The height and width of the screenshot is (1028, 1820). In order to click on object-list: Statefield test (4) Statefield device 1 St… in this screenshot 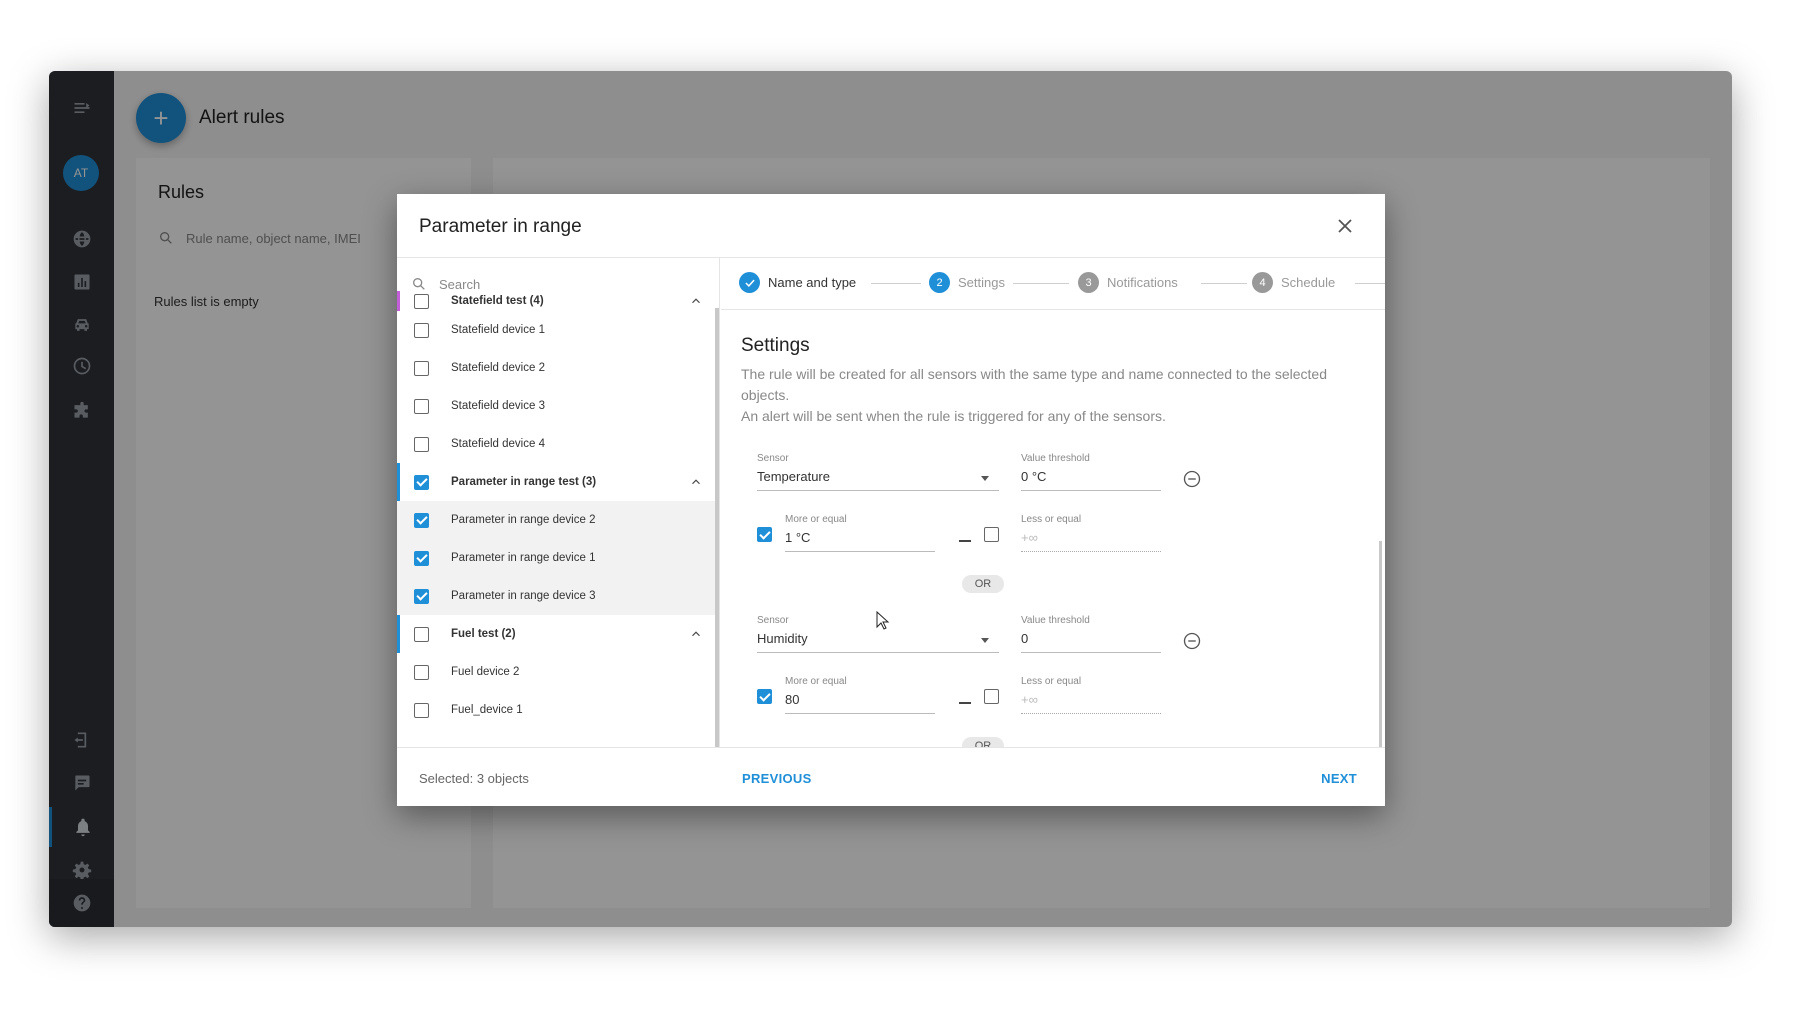, I will do `click(557, 510)`.